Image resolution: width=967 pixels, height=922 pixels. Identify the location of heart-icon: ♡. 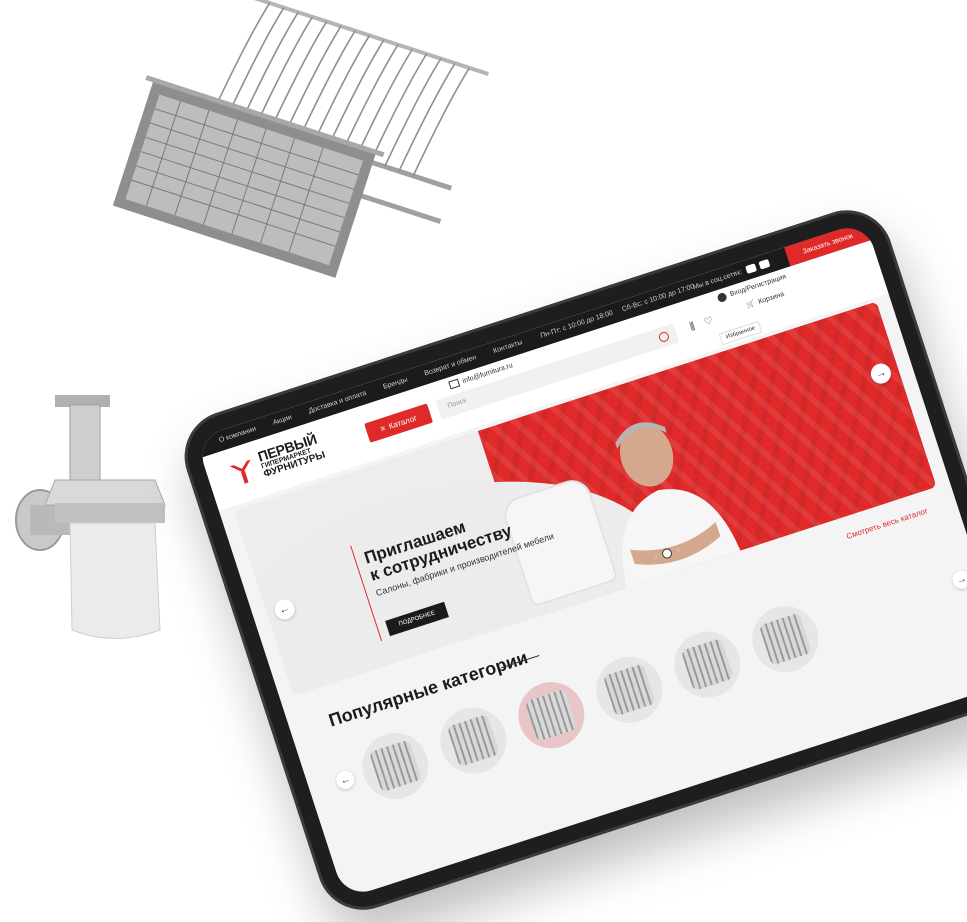
(709, 321).